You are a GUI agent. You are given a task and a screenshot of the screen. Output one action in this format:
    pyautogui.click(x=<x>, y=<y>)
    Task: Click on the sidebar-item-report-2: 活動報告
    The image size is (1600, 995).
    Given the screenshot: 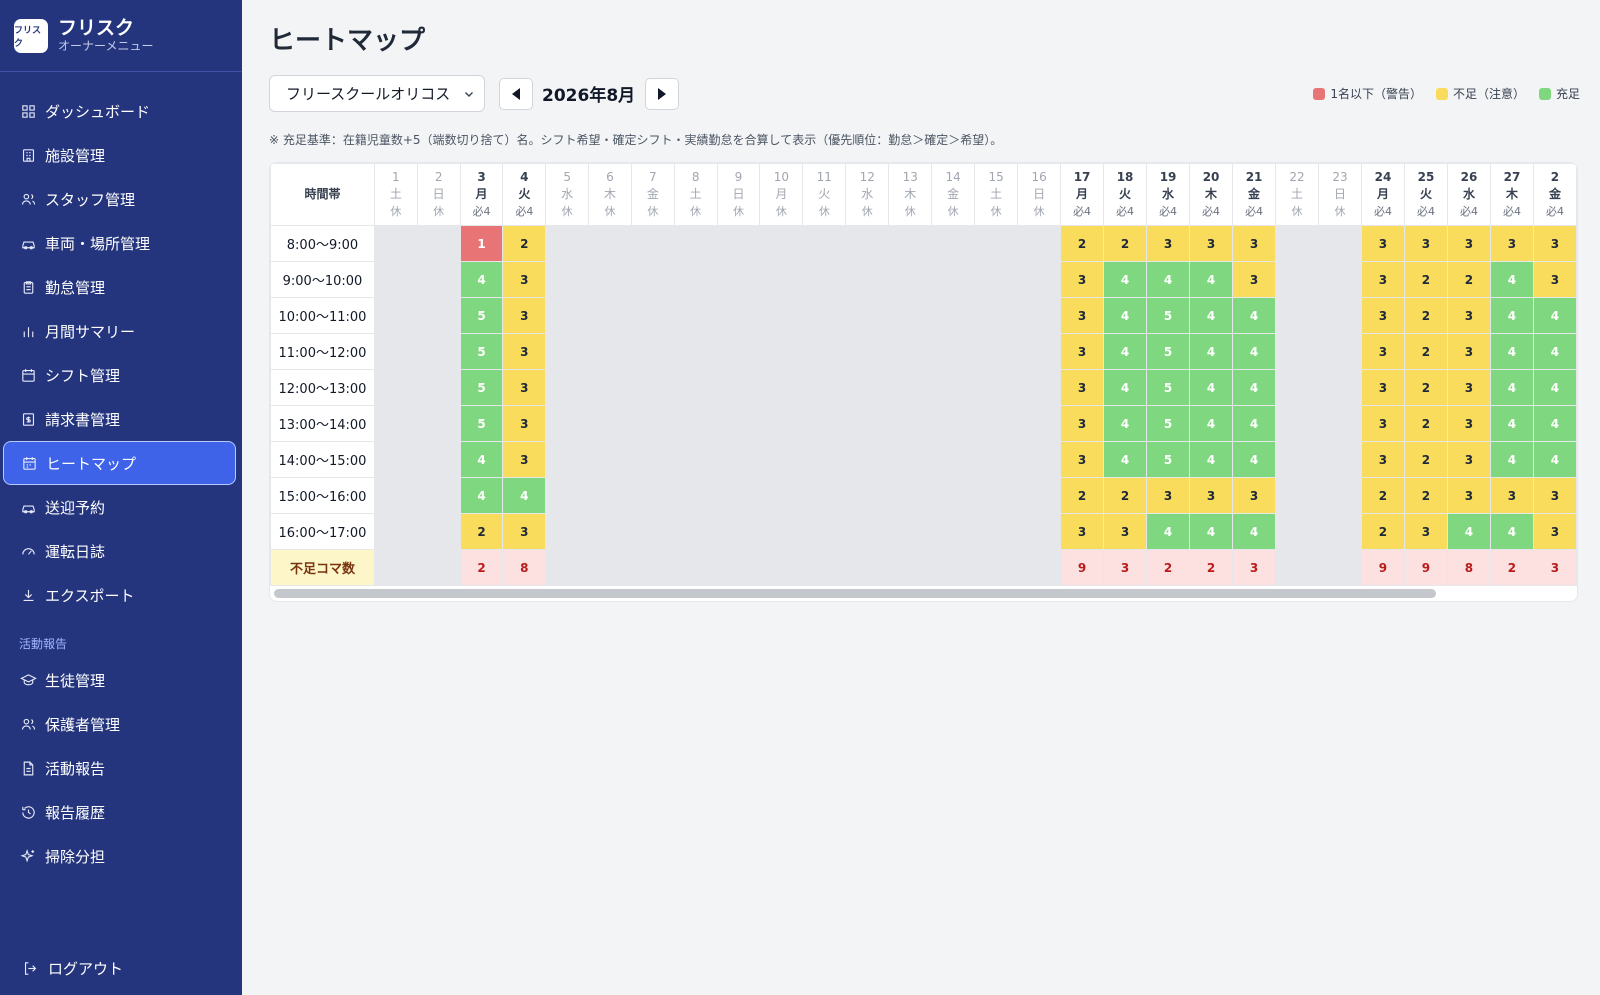 What is the action you would take?
    pyautogui.click(x=119, y=768)
    